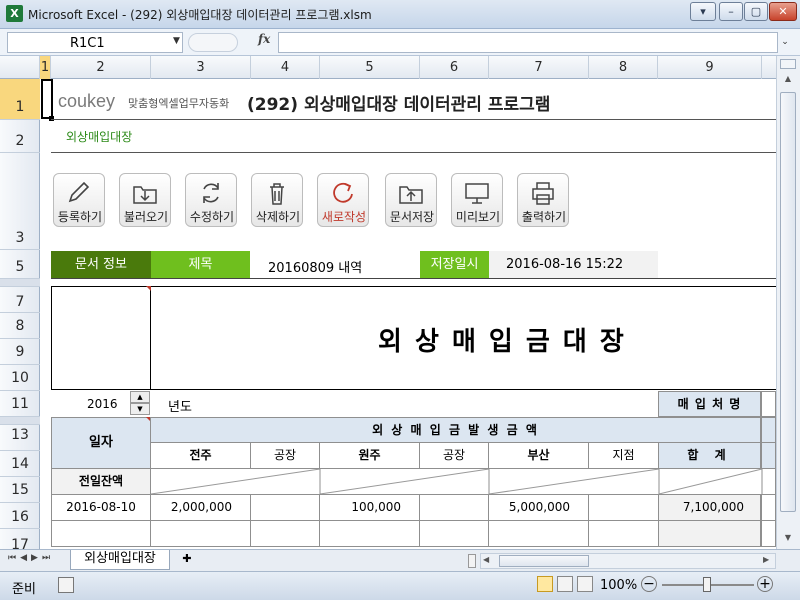  What do you see at coordinates (95, 42) in the screenshot?
I see `name-box: R1C1 ▼` at bounding box center [95, 42].